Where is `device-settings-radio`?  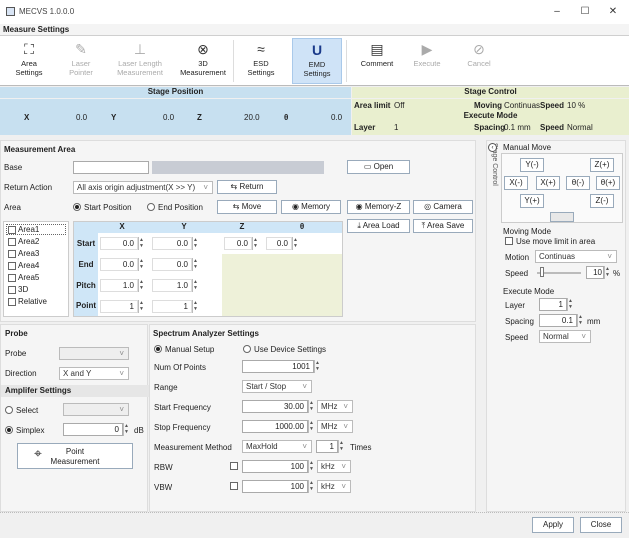
device-settings-radio is located at coordinates (247, 349).